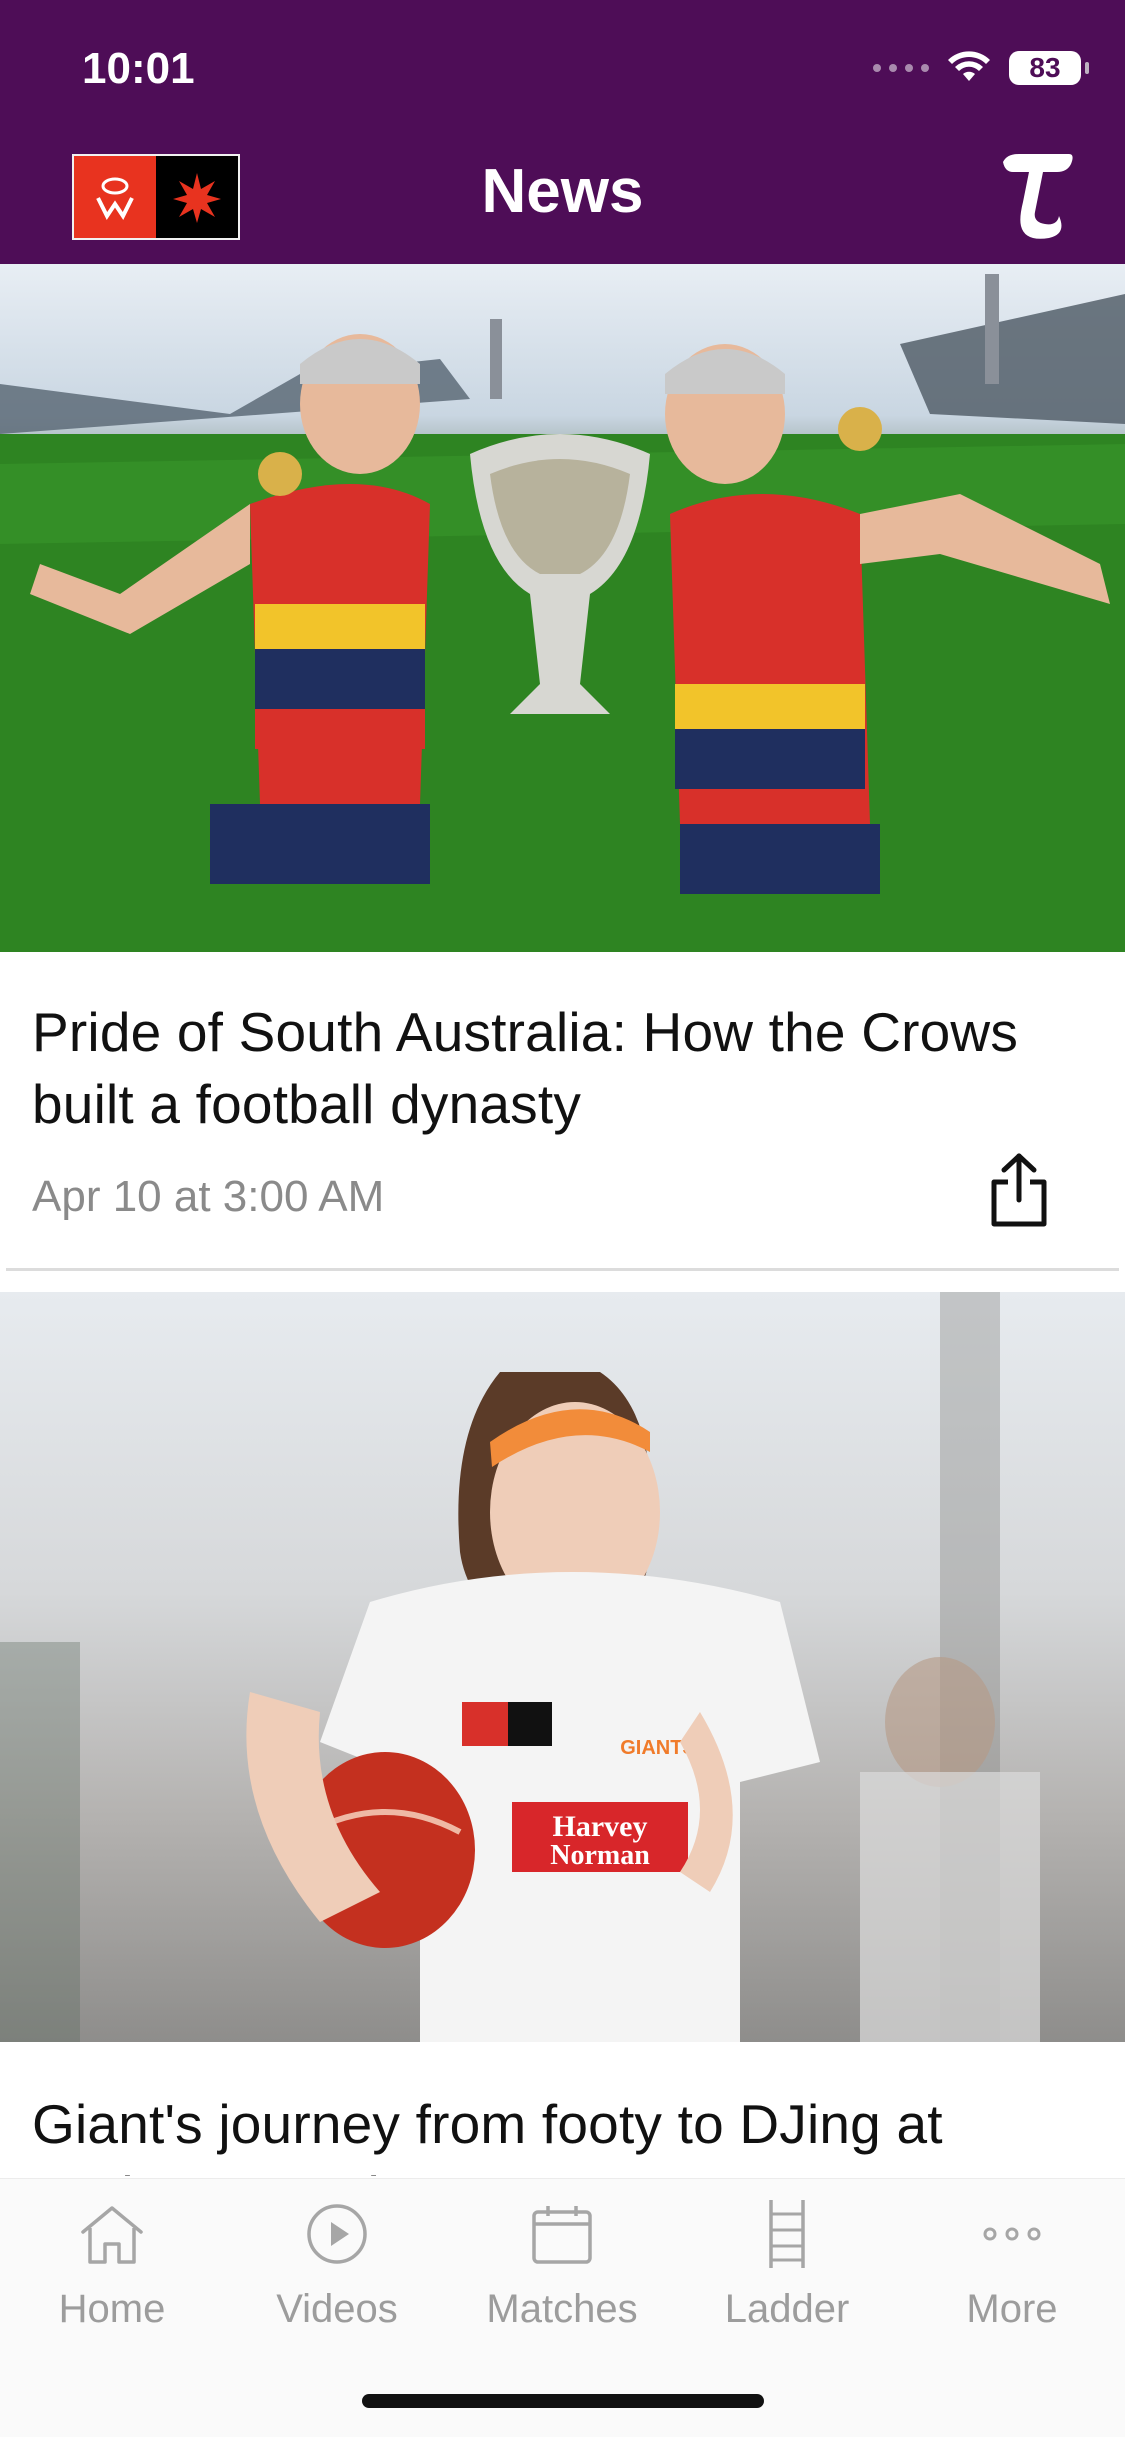 The width and height of the screenshot is (1125, 2437). Describe the element at coordinates (1012, 2234) in the screenshot. I see `more-icon` at that location.